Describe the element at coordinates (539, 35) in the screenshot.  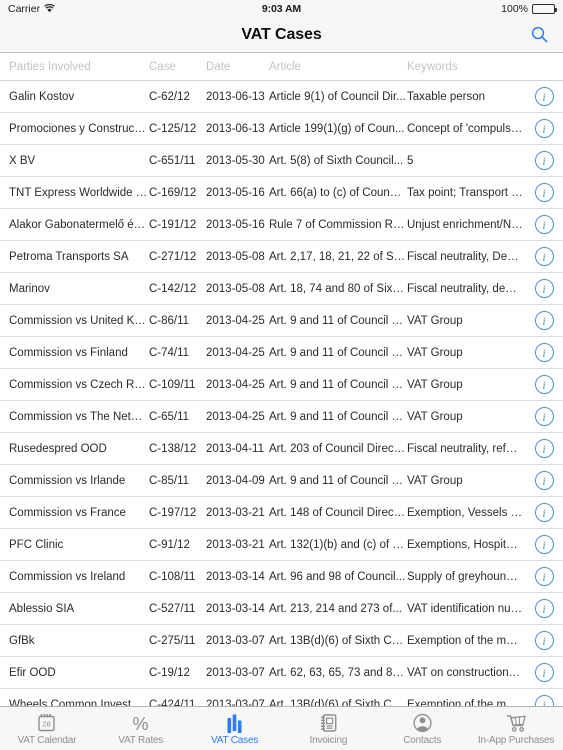
I see `search-button` at that location.